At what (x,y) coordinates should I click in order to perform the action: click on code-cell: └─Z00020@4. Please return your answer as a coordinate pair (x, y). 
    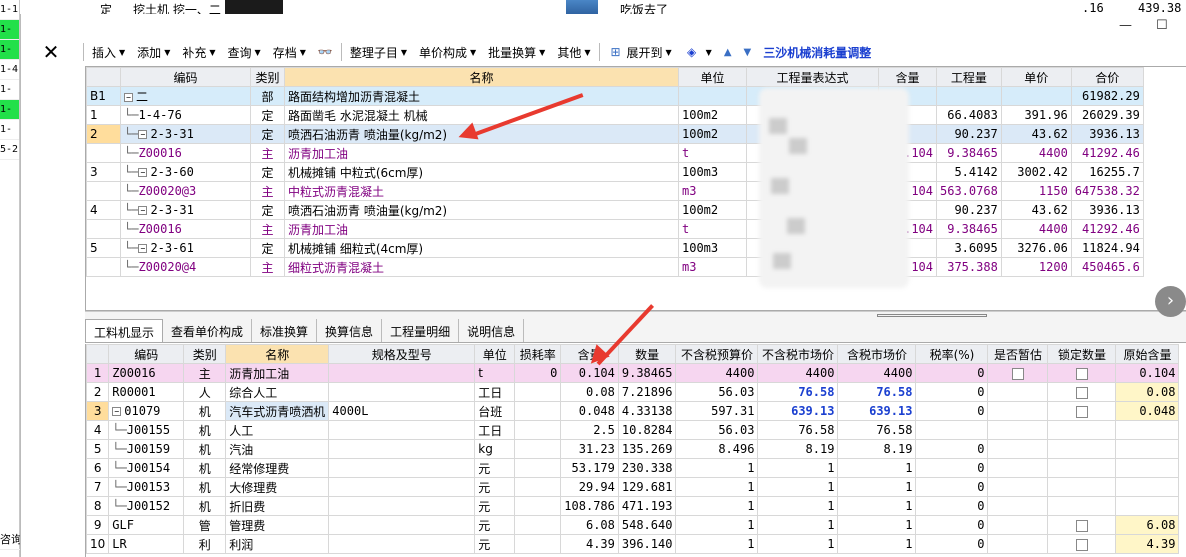
    Looking at the image, I should click on (185, 267).